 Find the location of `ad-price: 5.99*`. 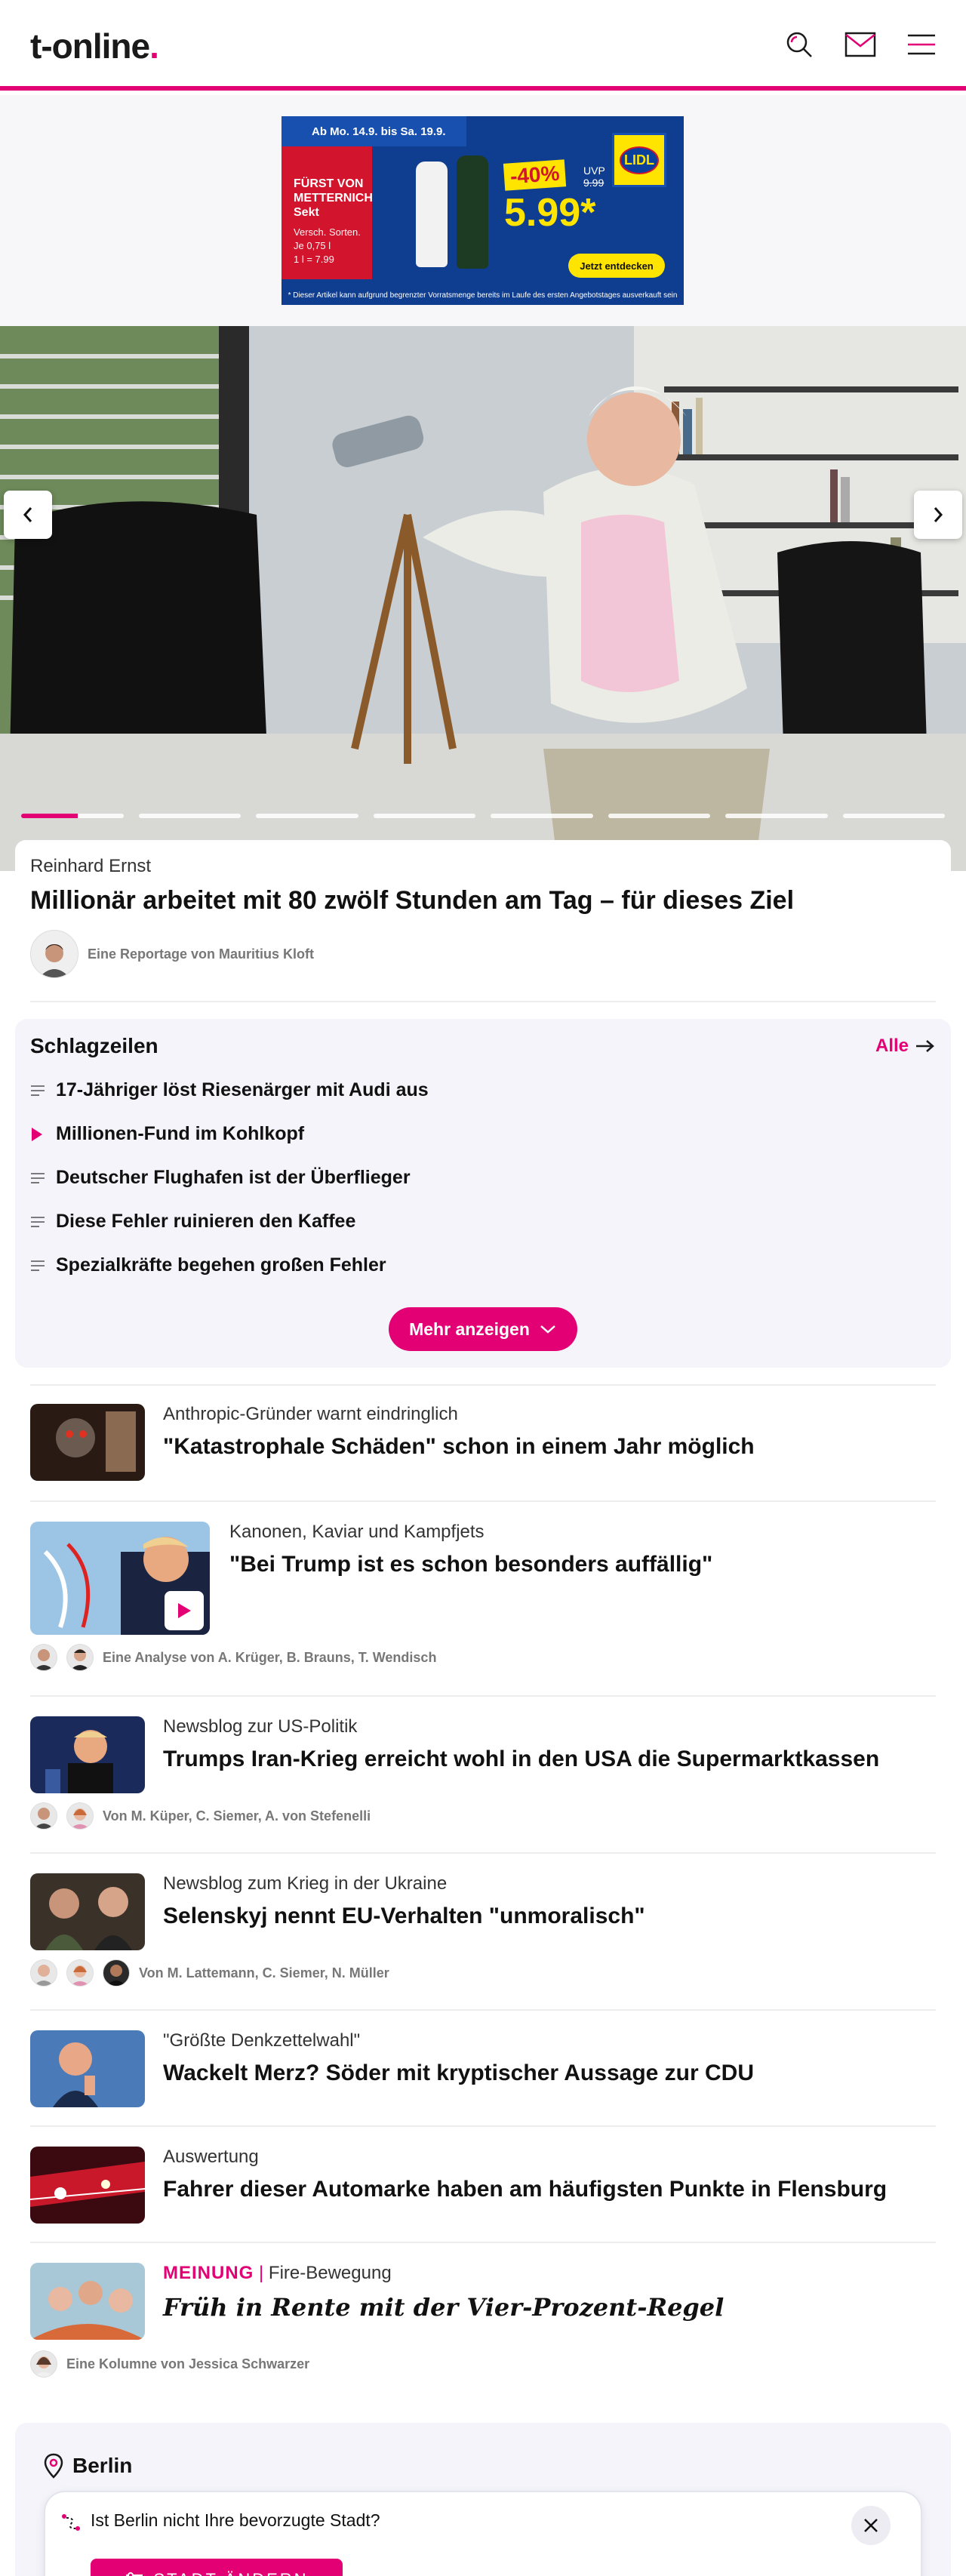

ad-price: 5.99* is located at coordinates (550, 213).